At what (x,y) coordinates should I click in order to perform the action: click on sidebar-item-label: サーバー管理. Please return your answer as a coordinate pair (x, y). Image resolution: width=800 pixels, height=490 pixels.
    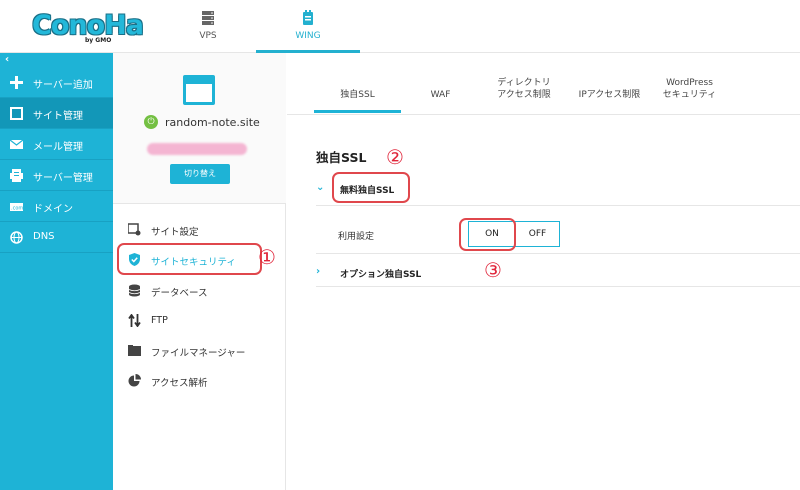
    Looking at the image, I should click on (63, 178).